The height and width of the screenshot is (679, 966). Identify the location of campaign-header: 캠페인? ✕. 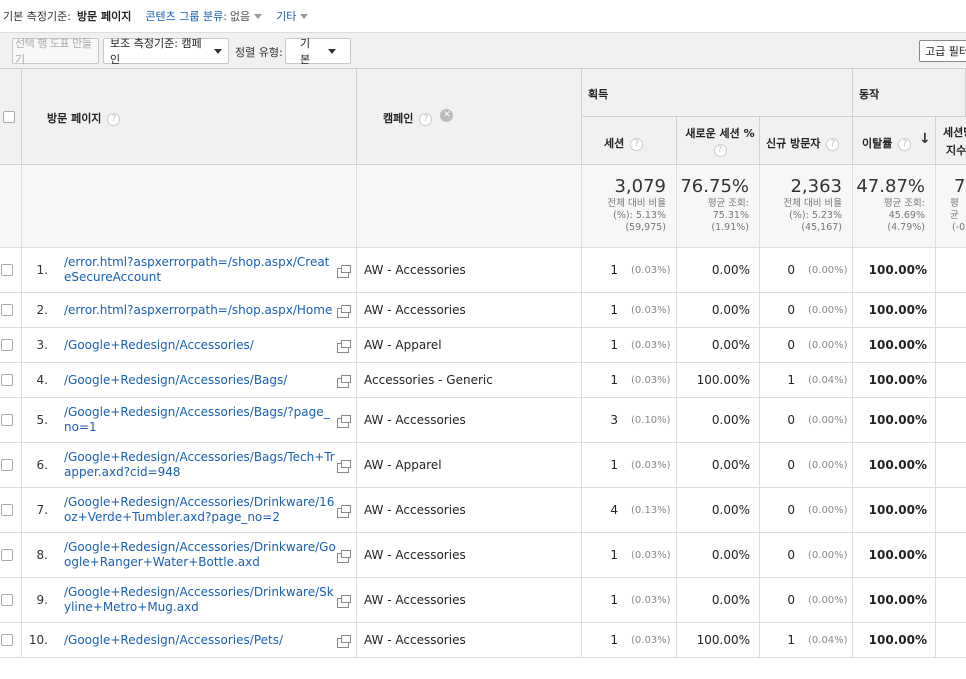
(469, 117).